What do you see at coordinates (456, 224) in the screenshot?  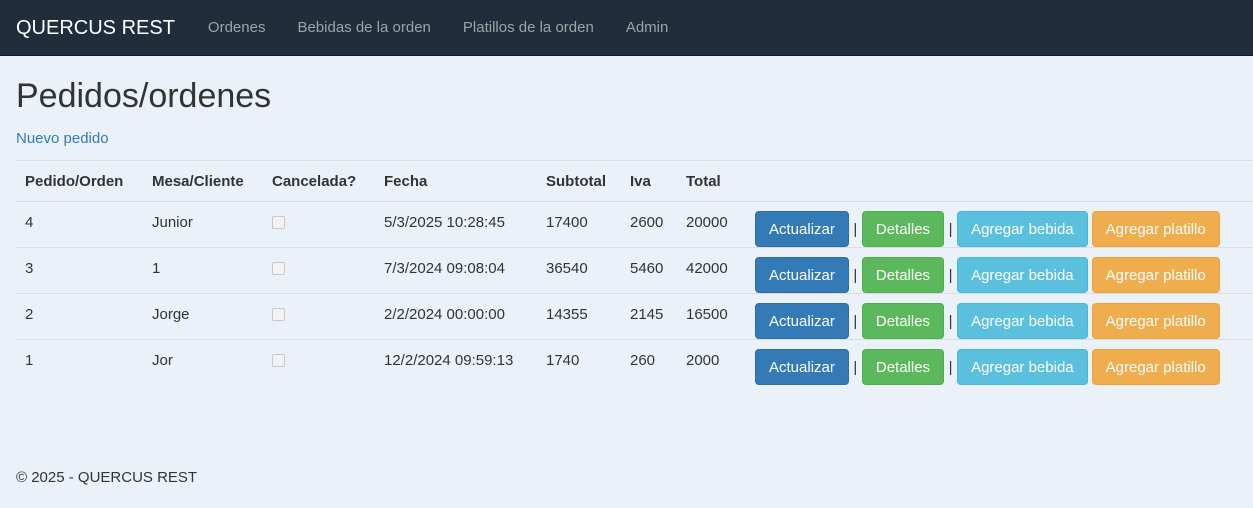 I see `cell-fecha: 5/3/2025 10:28:45` at bounding box center [456, 224].